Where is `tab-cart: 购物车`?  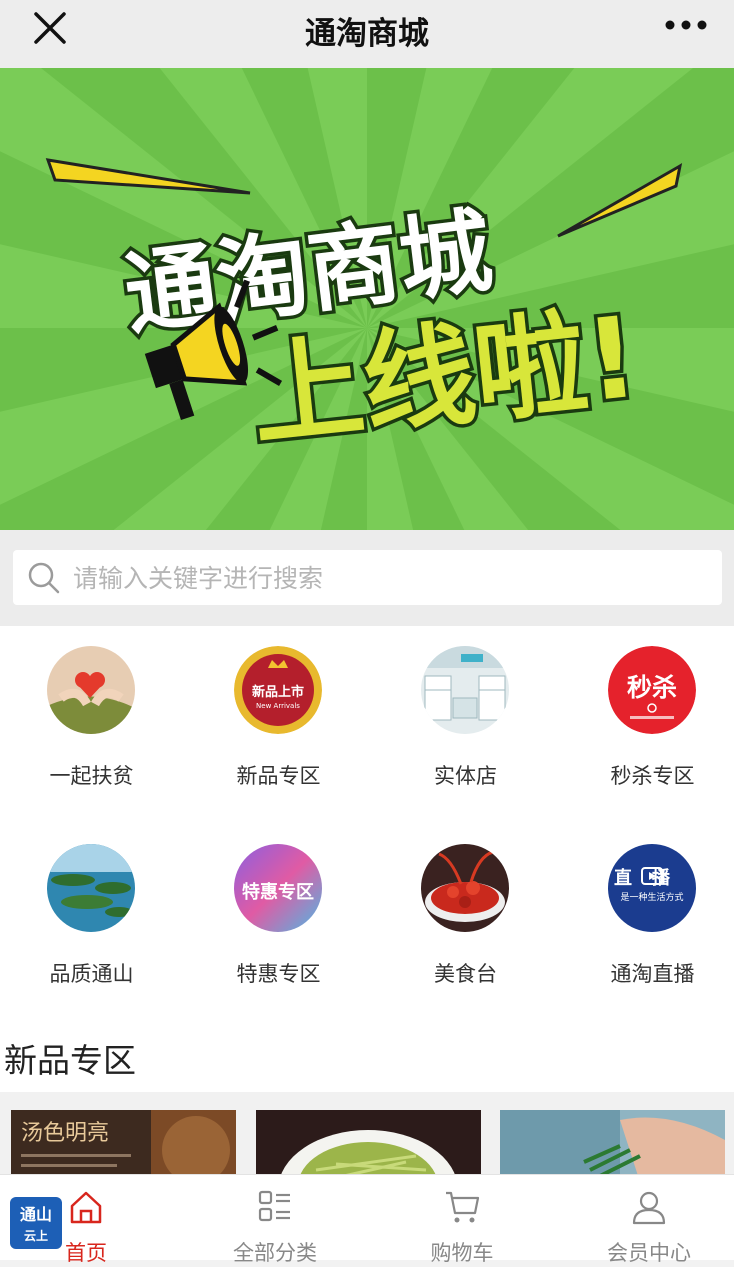
tab-cart: 购物车 is located at coordinates (462, 1220).